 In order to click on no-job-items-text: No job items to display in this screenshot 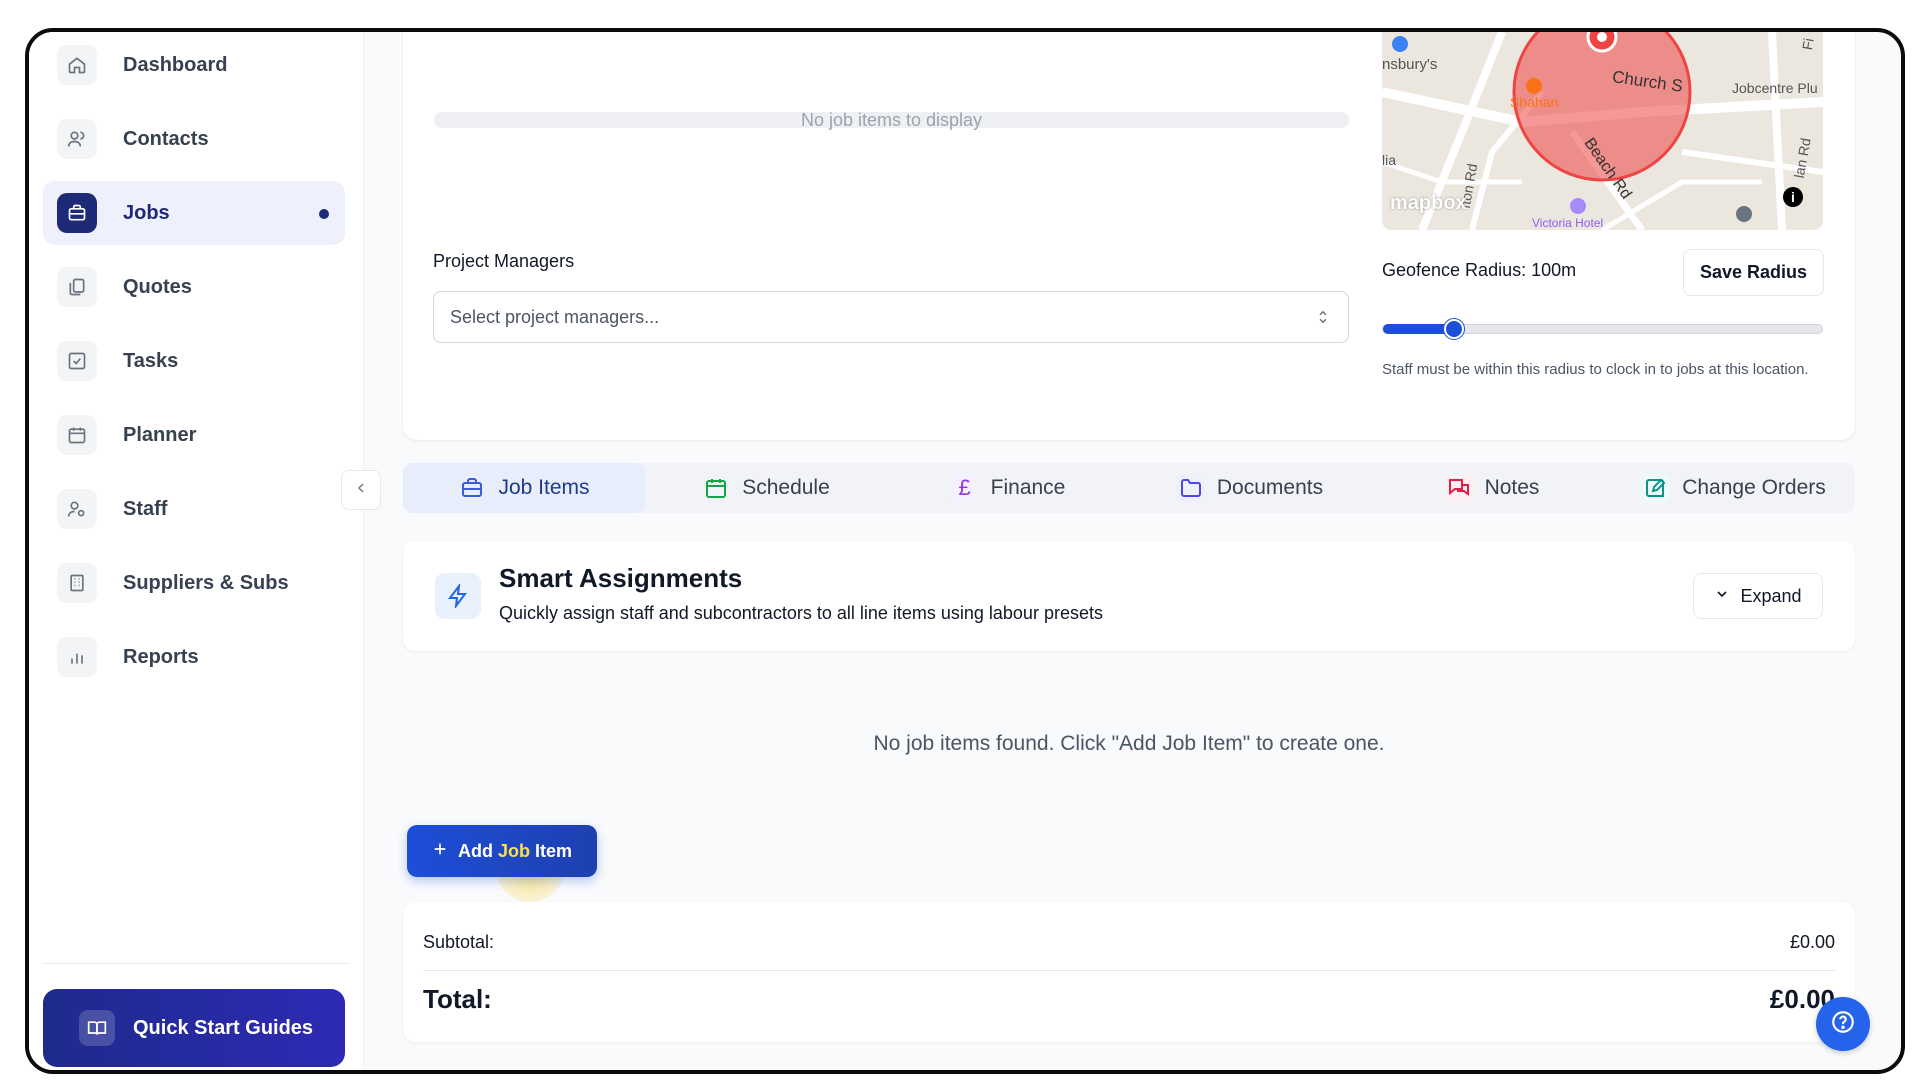, I will do `click(891, 120)`.